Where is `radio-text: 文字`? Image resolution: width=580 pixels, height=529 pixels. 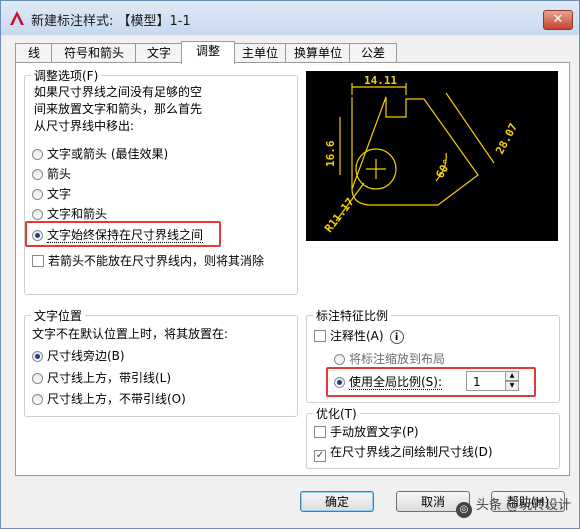 radio-text: 文字 is located at coordinates (51, 194).